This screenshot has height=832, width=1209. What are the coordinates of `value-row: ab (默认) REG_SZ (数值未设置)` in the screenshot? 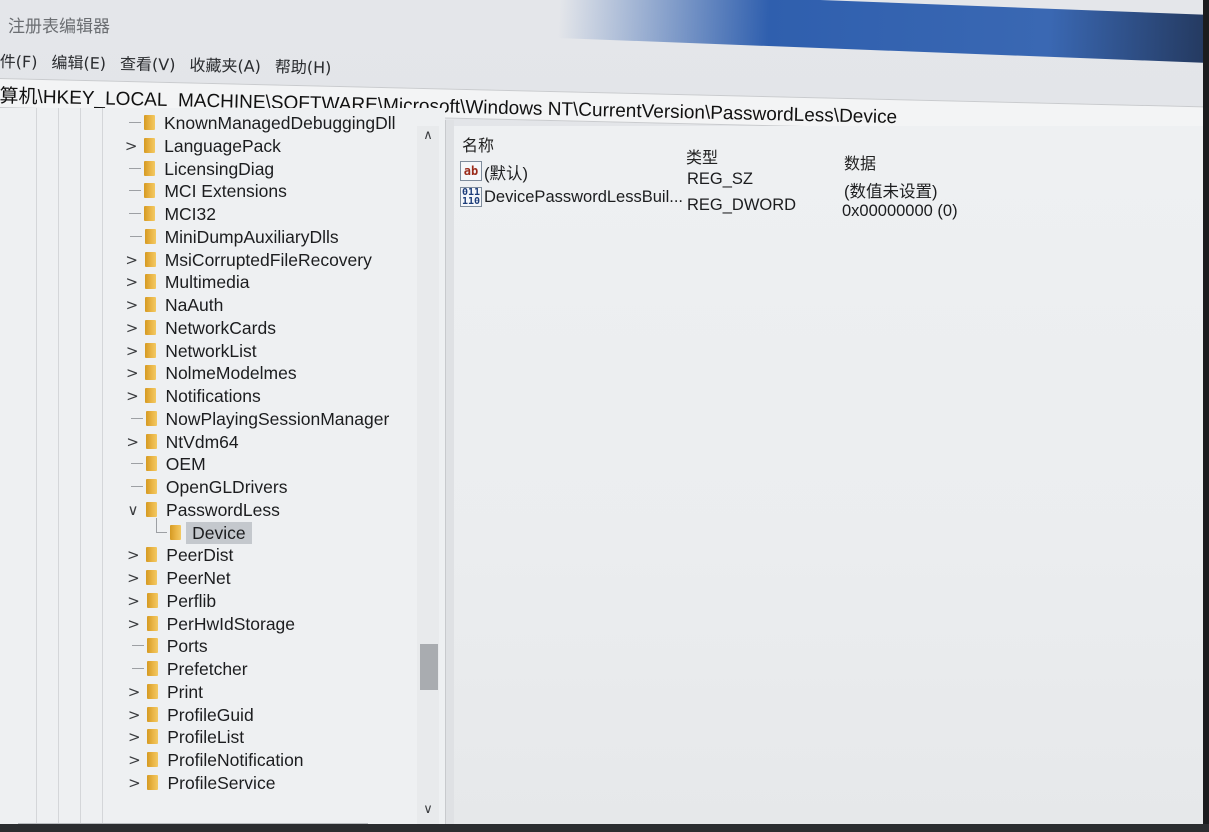 It's located at (804, 180).